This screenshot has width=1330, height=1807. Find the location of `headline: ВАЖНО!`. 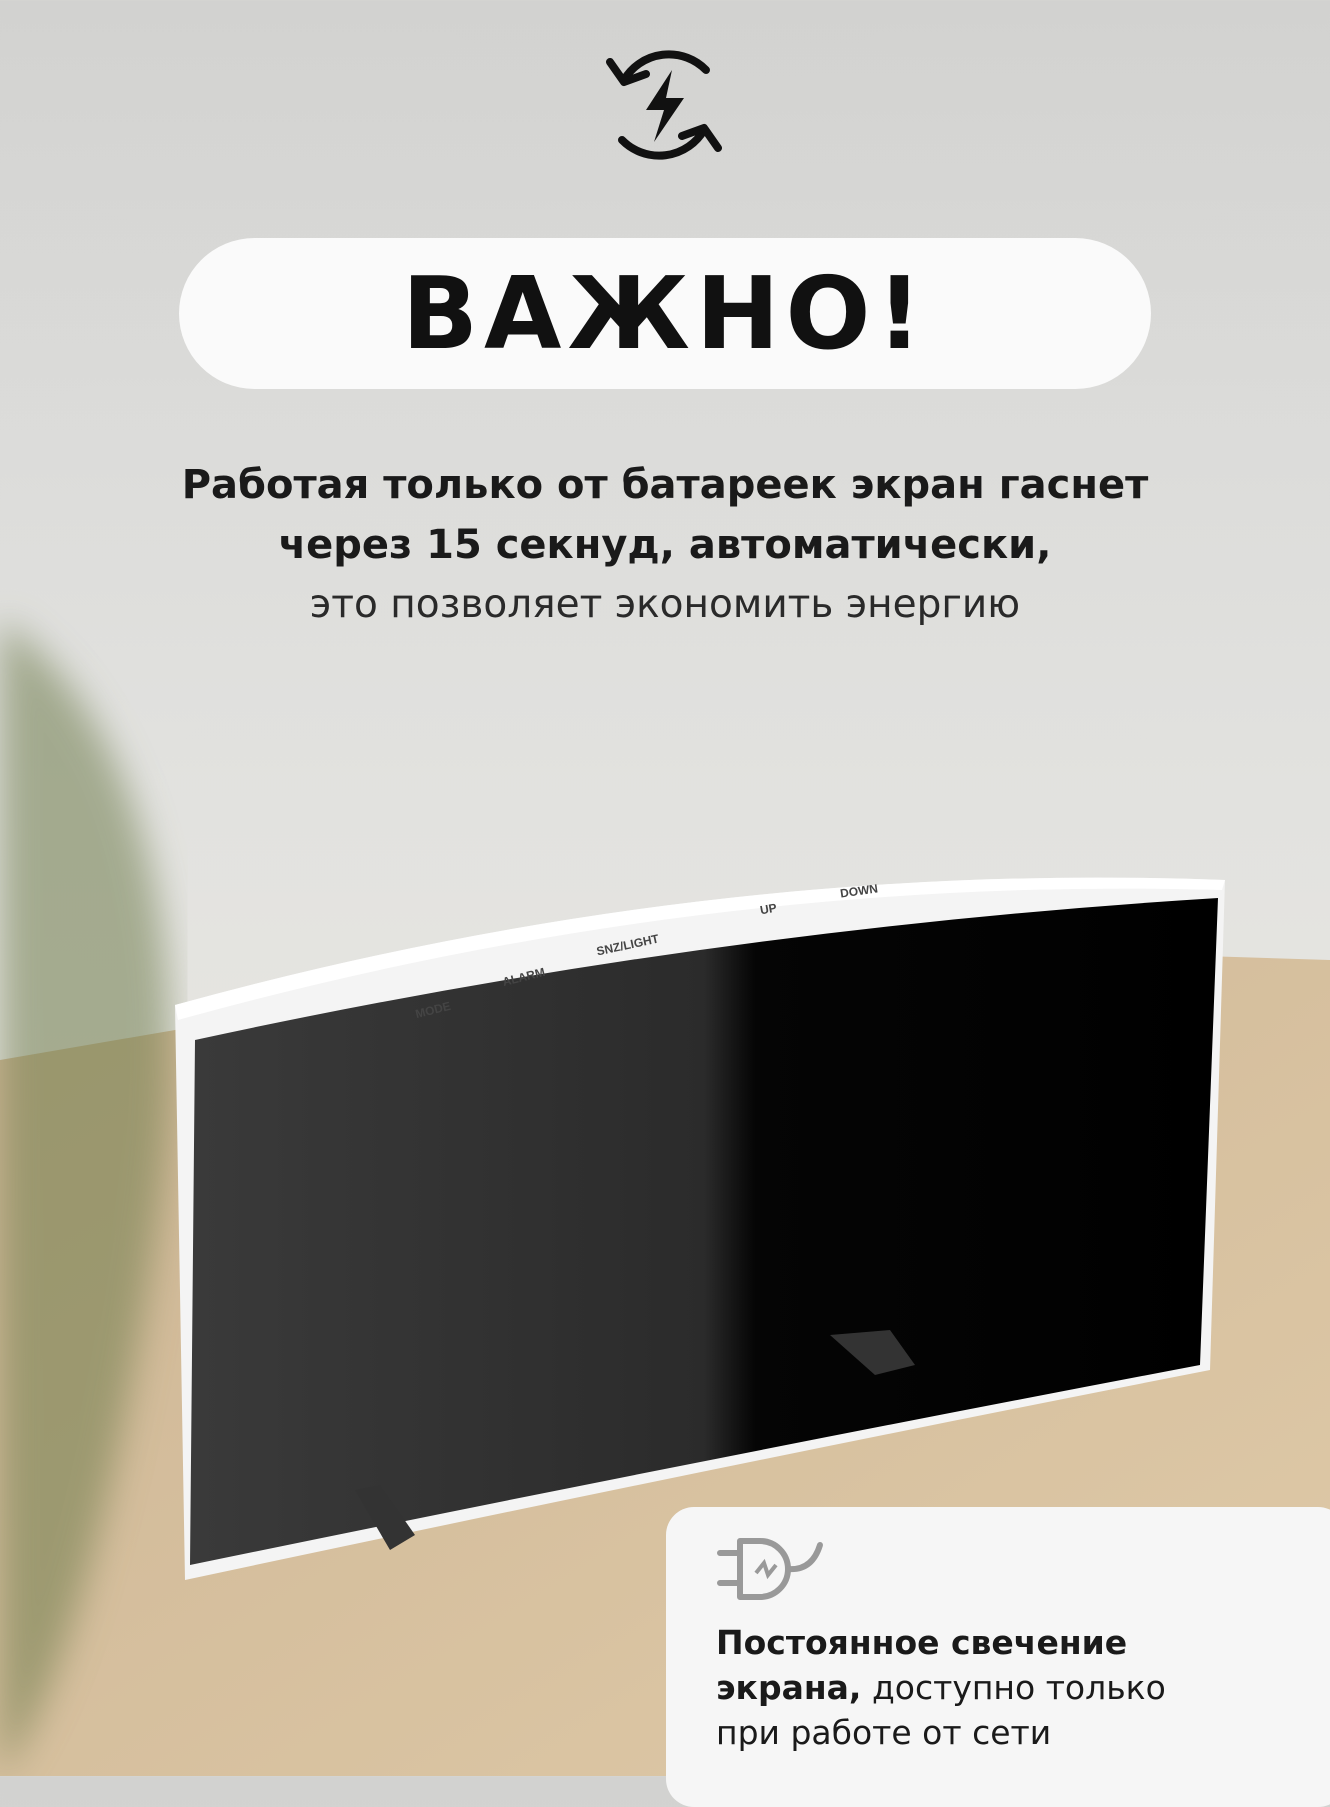

headline: ВАЖНО! is located at coordinates (665, 313).